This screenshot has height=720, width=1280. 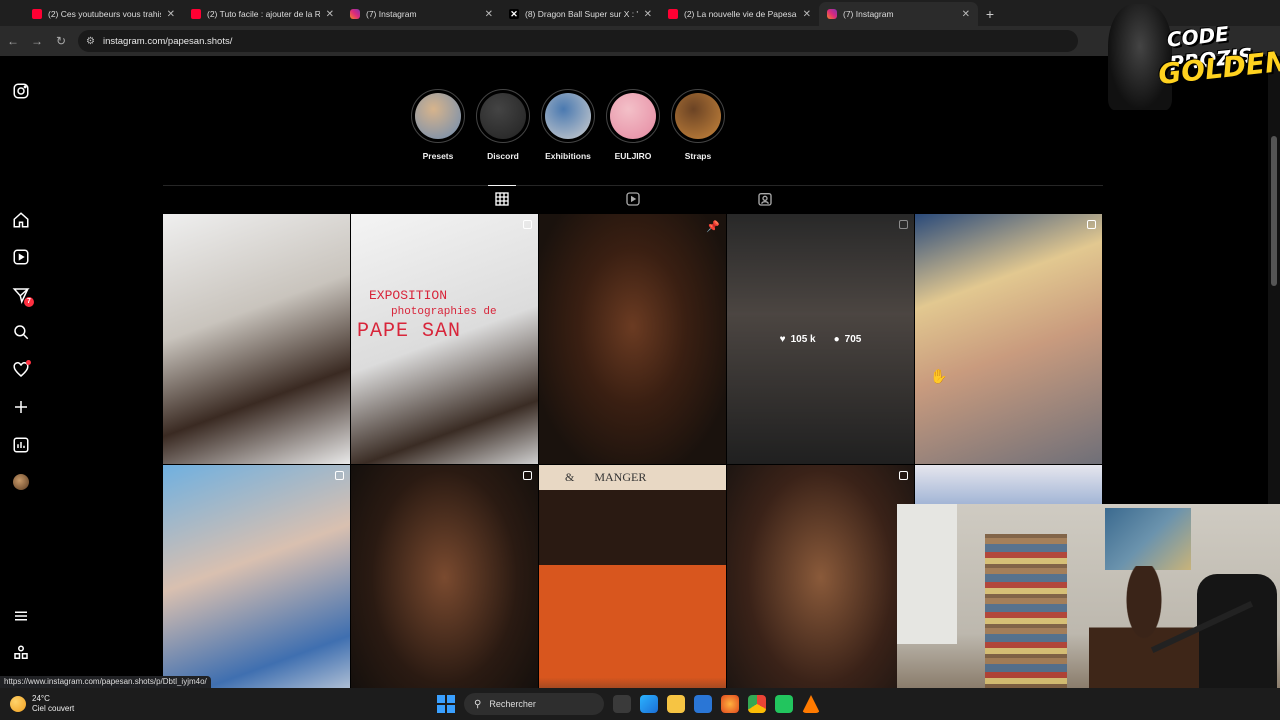 I want to click on tagged-tab-icon, so click(x=765, y=199).